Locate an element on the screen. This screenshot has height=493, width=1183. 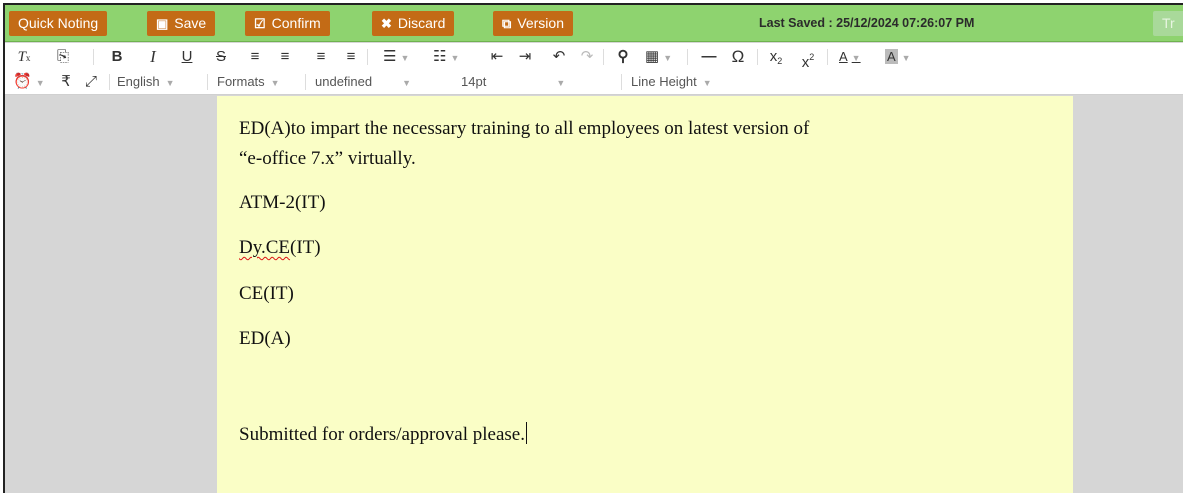
align-left-icon: ≡ is located at coordinates (255, 57).